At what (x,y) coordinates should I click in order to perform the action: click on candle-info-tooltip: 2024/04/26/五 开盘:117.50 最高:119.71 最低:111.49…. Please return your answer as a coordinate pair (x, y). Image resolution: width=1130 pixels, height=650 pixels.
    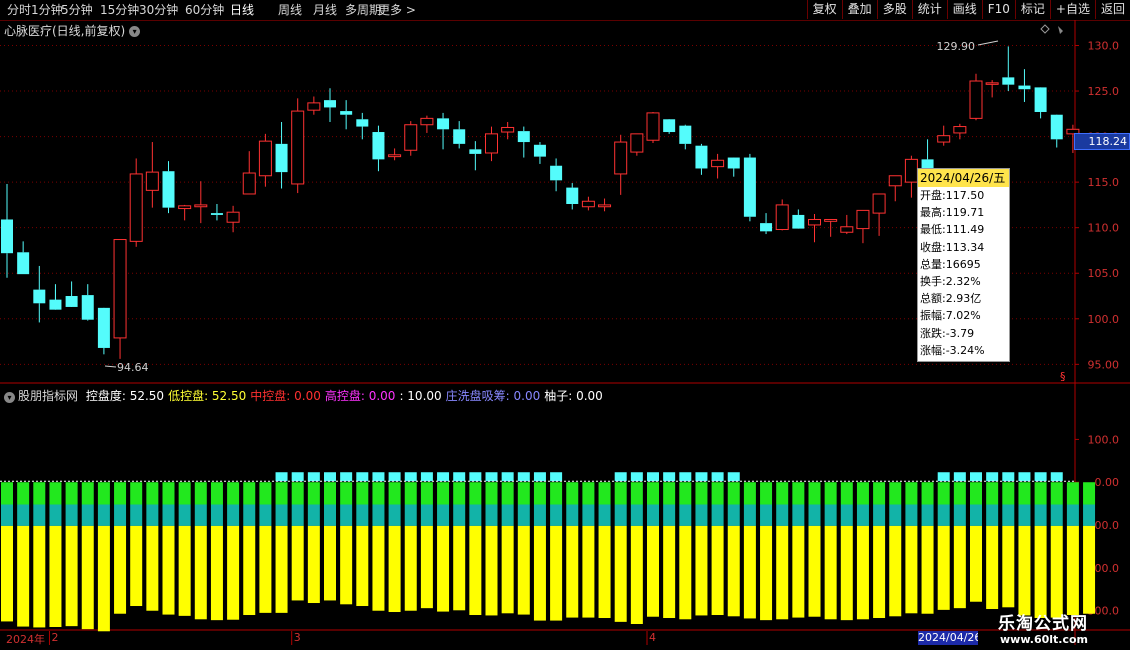
    Looking at the image, I should click on (963, 265).